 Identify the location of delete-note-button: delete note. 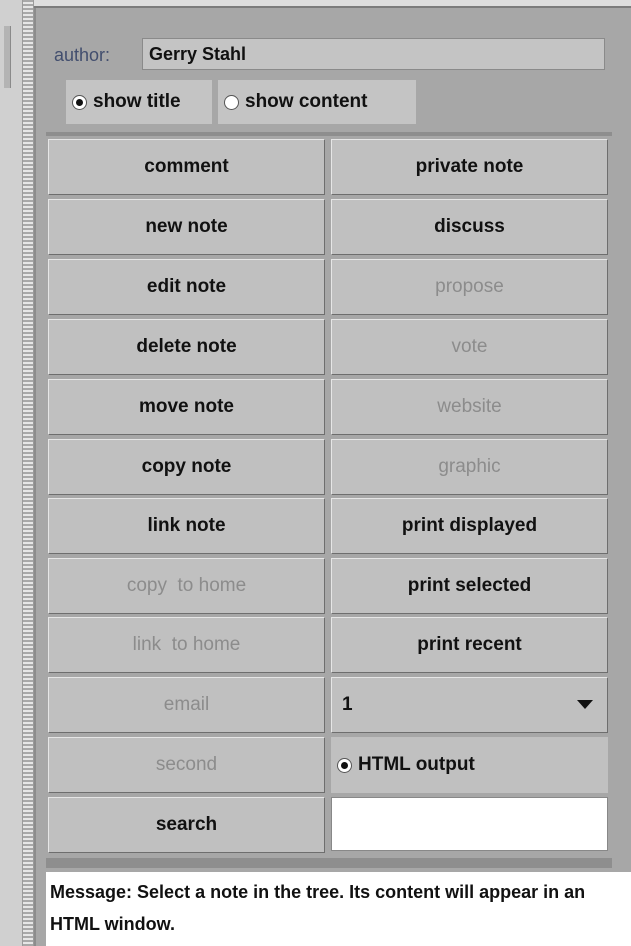
(186, 347).